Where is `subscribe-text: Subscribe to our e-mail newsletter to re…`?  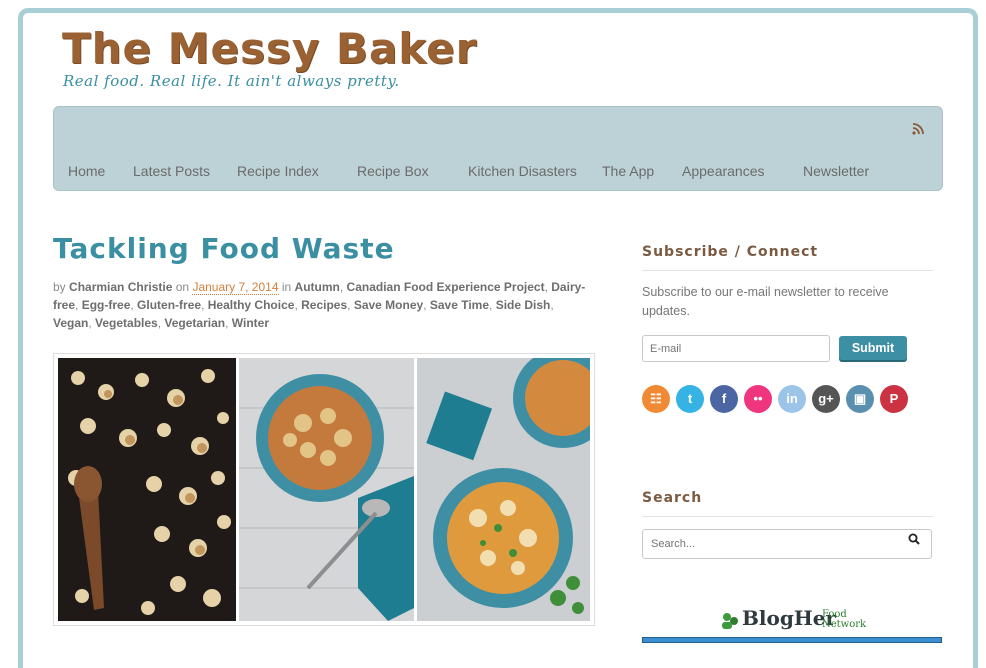
subscribe-text: Subscribe to our e-mail newsletter to re… is located at coordinates (765, 301).